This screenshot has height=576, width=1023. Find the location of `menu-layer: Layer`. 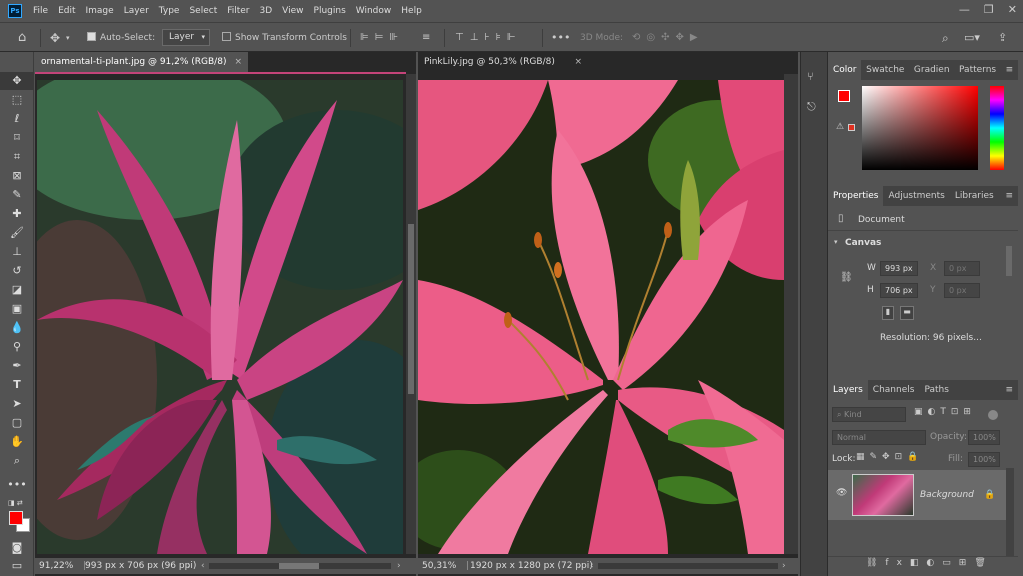

menu-layer: Layer is located at coordinates (136, 11).